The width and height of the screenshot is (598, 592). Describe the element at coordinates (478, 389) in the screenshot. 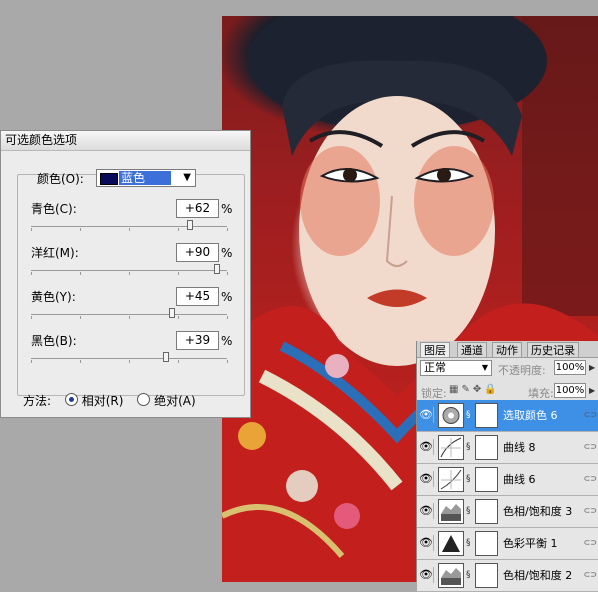

I see `lock-position-icon: ✥` at that location.